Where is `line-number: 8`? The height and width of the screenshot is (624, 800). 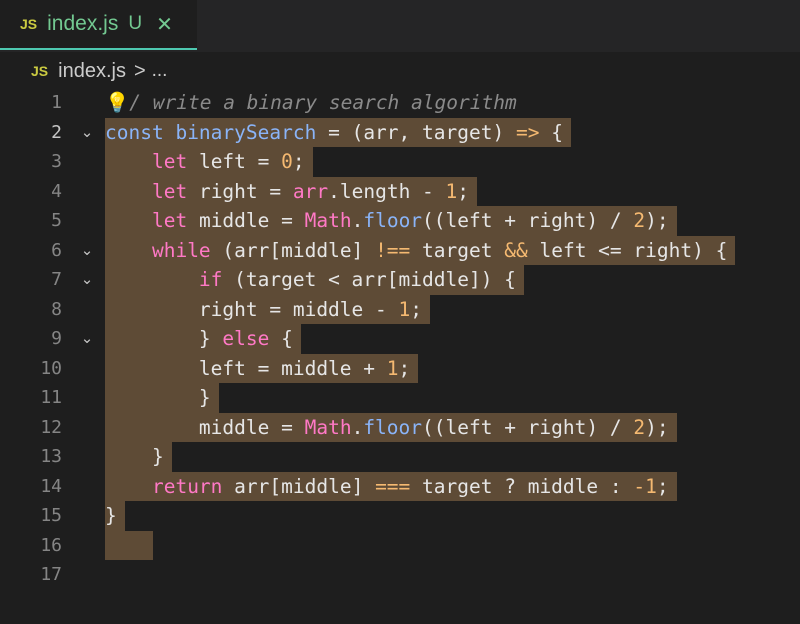 line-number: 8 is located at coordinates (56, 309).